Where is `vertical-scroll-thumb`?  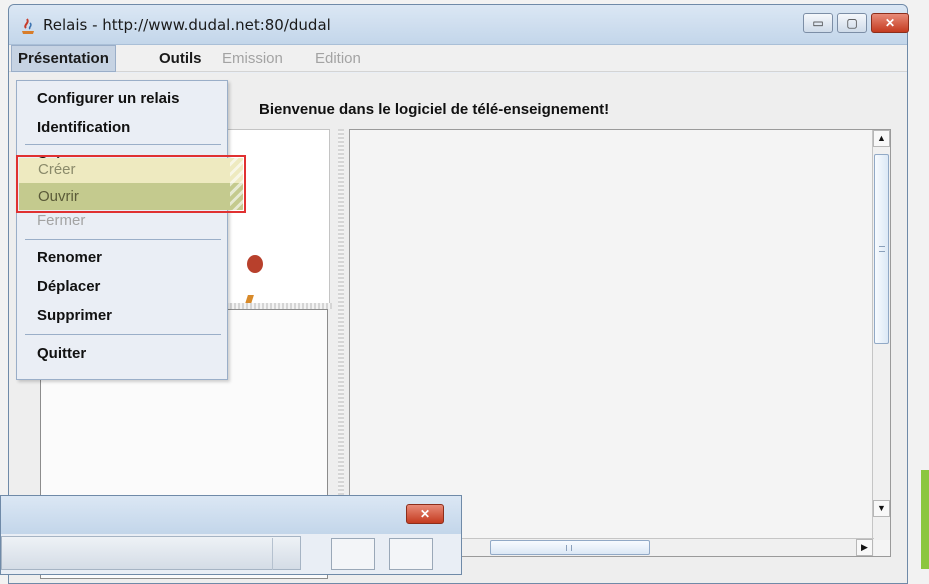
vertical-scroll-thumb is located at coordinates (881, 249).